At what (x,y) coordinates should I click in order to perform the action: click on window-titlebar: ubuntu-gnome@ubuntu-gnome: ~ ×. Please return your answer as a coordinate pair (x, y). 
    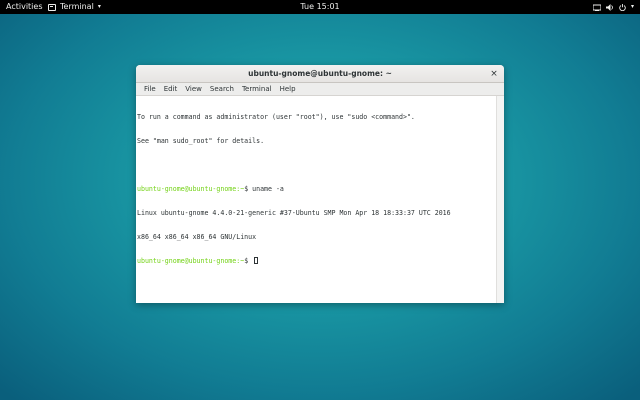
    Looking at the image, I should click on (320, 74).